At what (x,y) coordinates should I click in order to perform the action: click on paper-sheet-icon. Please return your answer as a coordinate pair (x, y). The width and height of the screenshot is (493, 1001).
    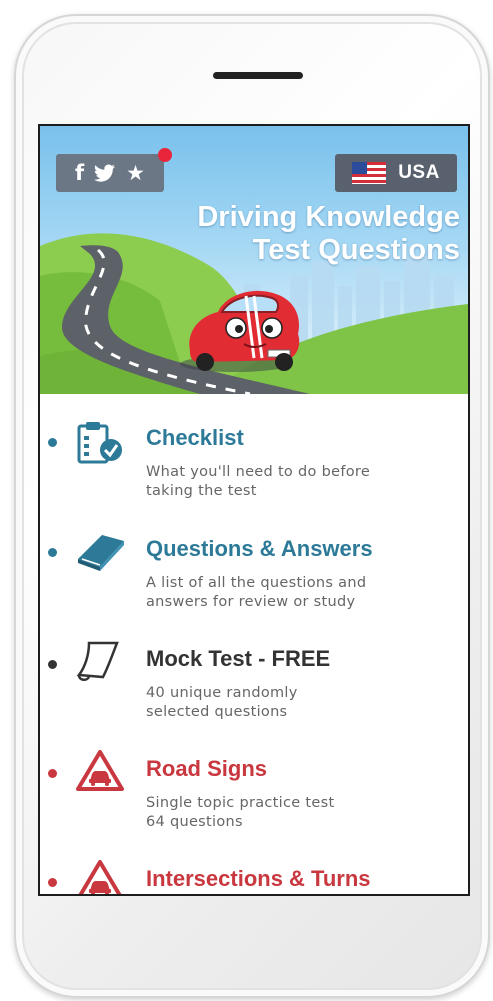
    Looking at the image, I should click on (100, 661).